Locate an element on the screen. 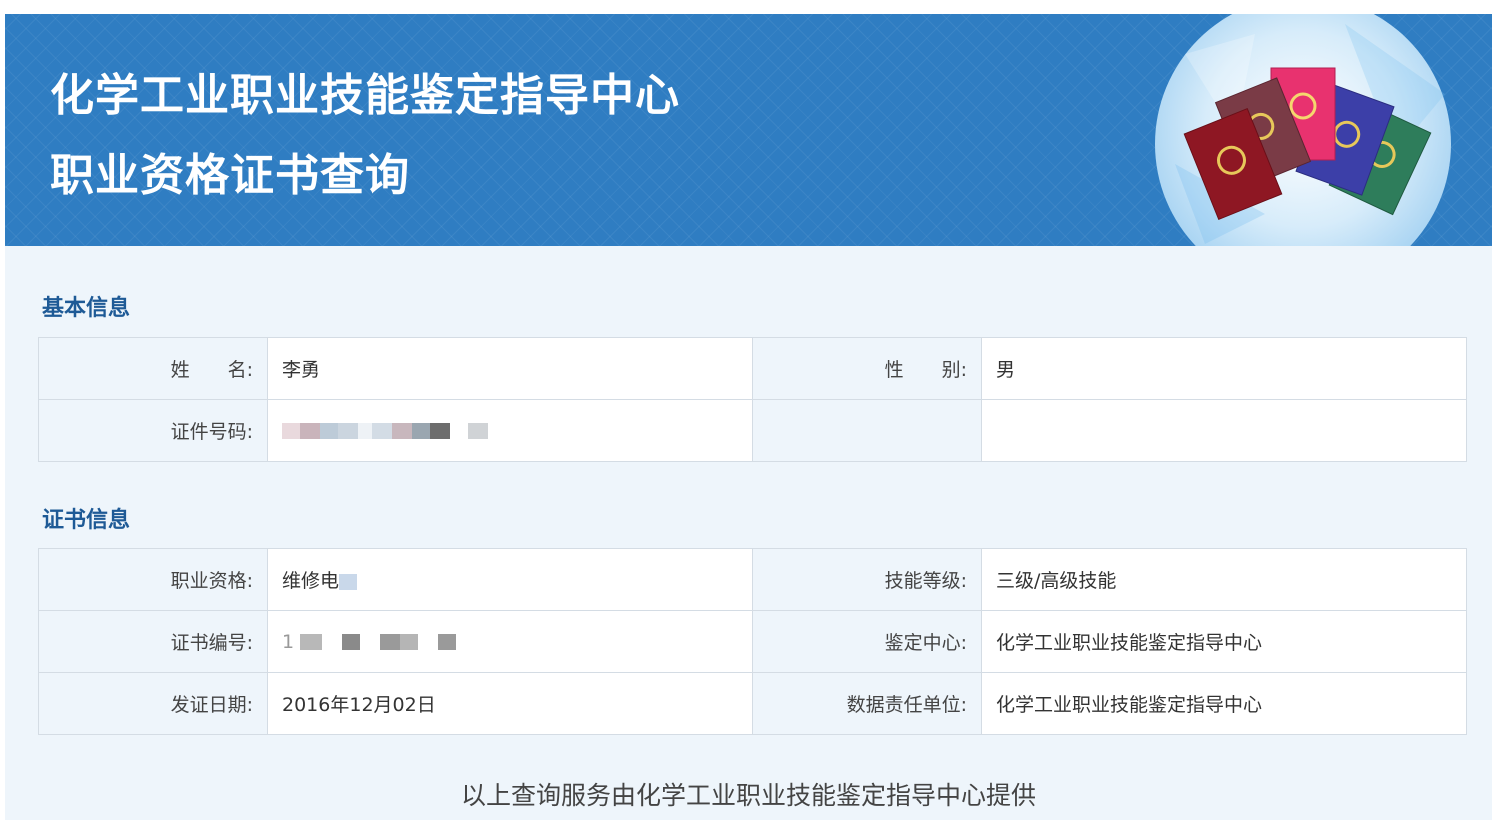 This screenshot has width=1492, height=820. table-row: 证书编号: 1 鉴定中心: 化学工业职业技能鉴定指导中心 is located at coordinates (752, 641).